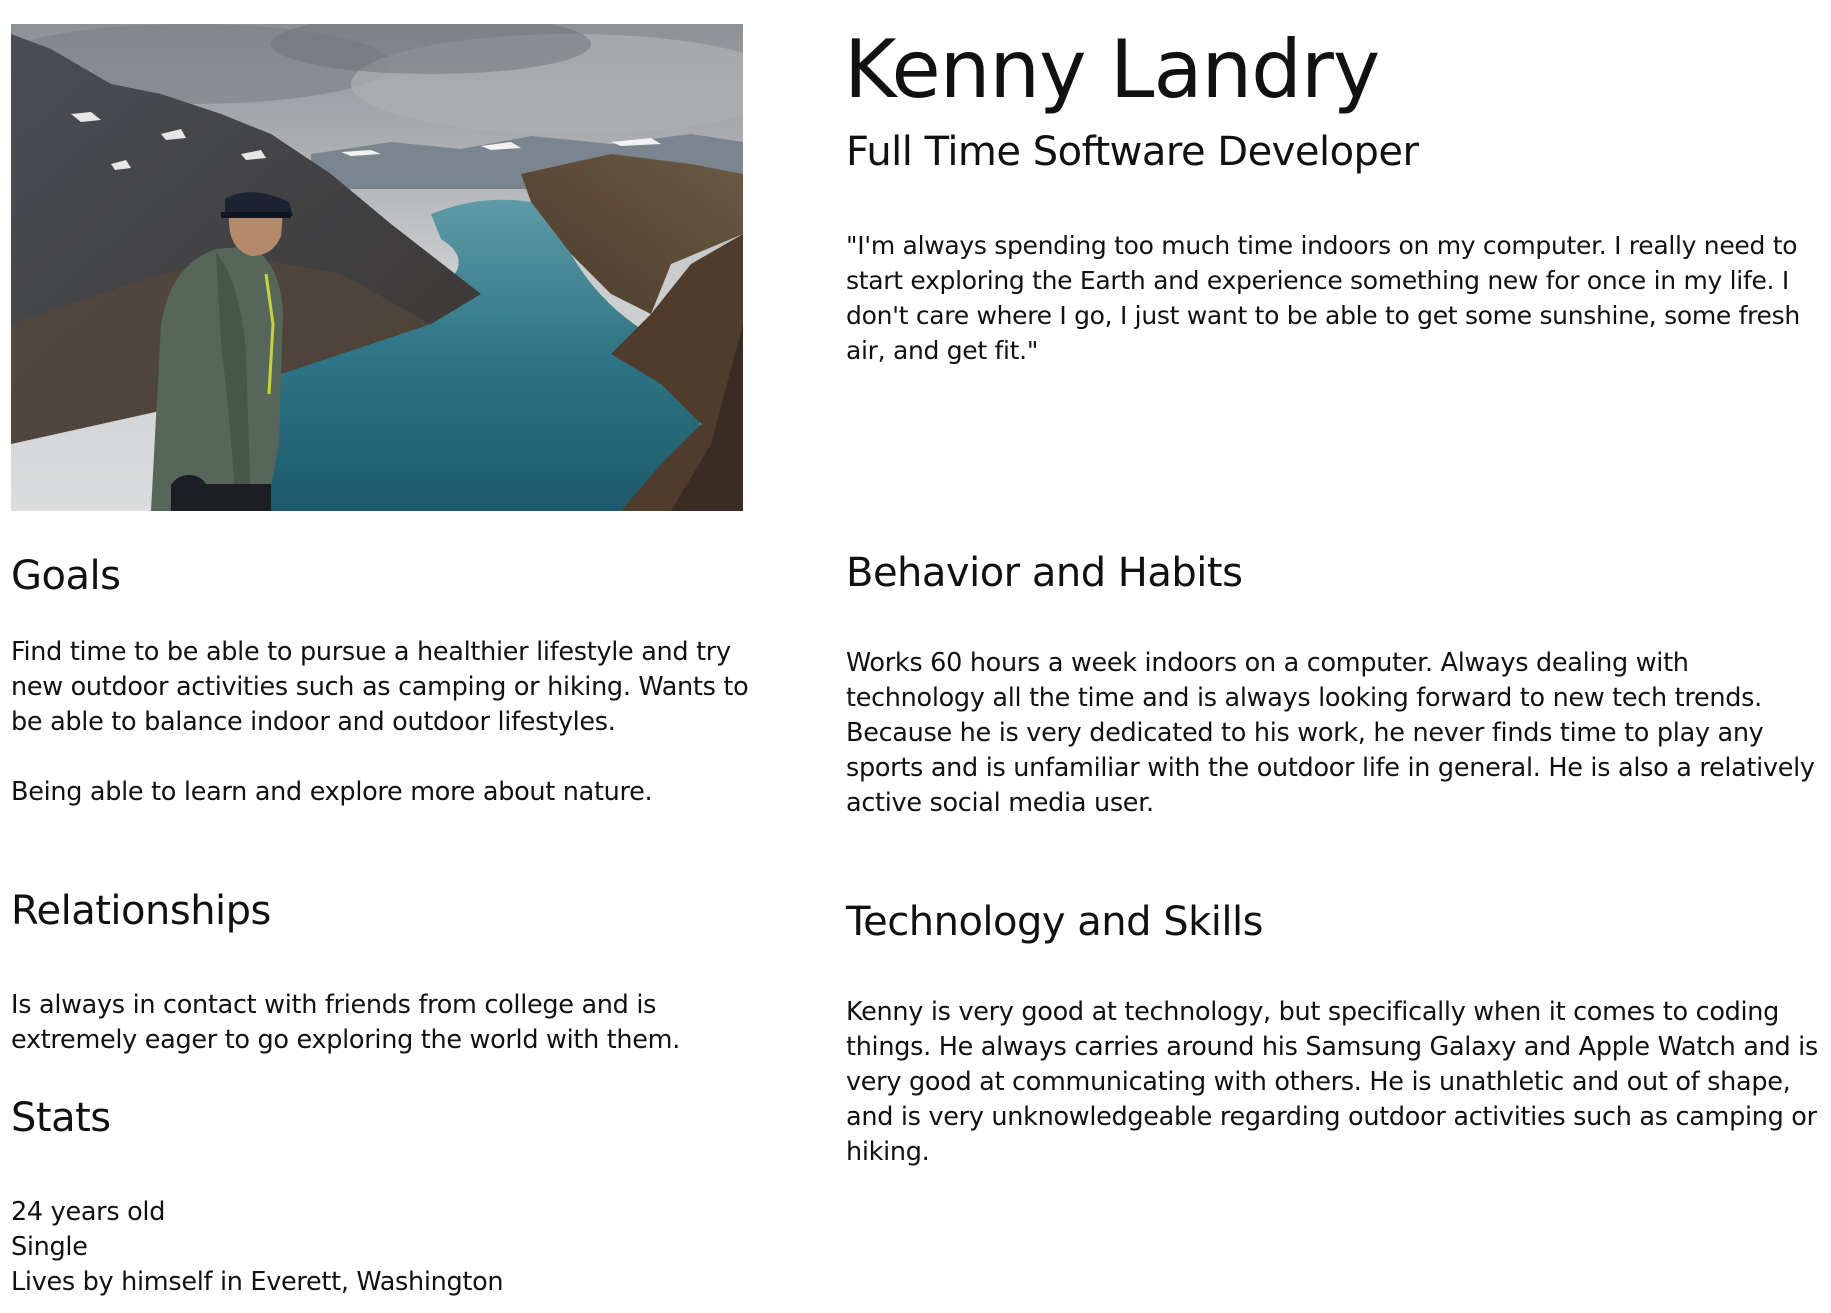 This screenshot has width=1831, height=1313. Describe the element at coordinates (257, 1282) in the screenshot. I see `stats-item: Lives by himself in Everett, Washington` at that location.